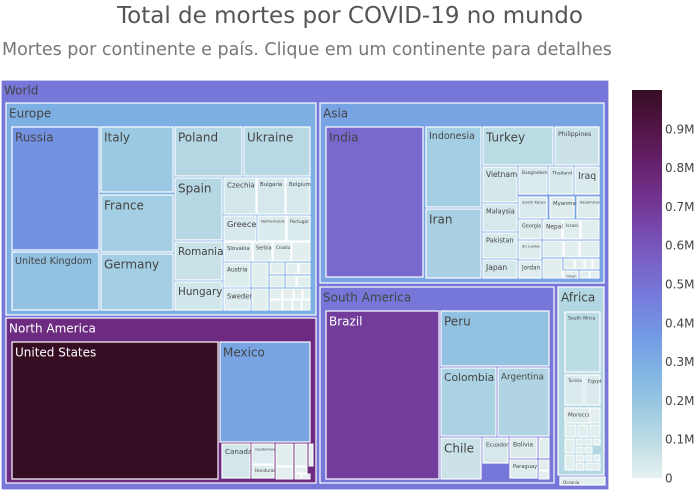  Describe the element at coordinates (131, 264) in the screenshot. I see `treemap-label: Germany` at that location.